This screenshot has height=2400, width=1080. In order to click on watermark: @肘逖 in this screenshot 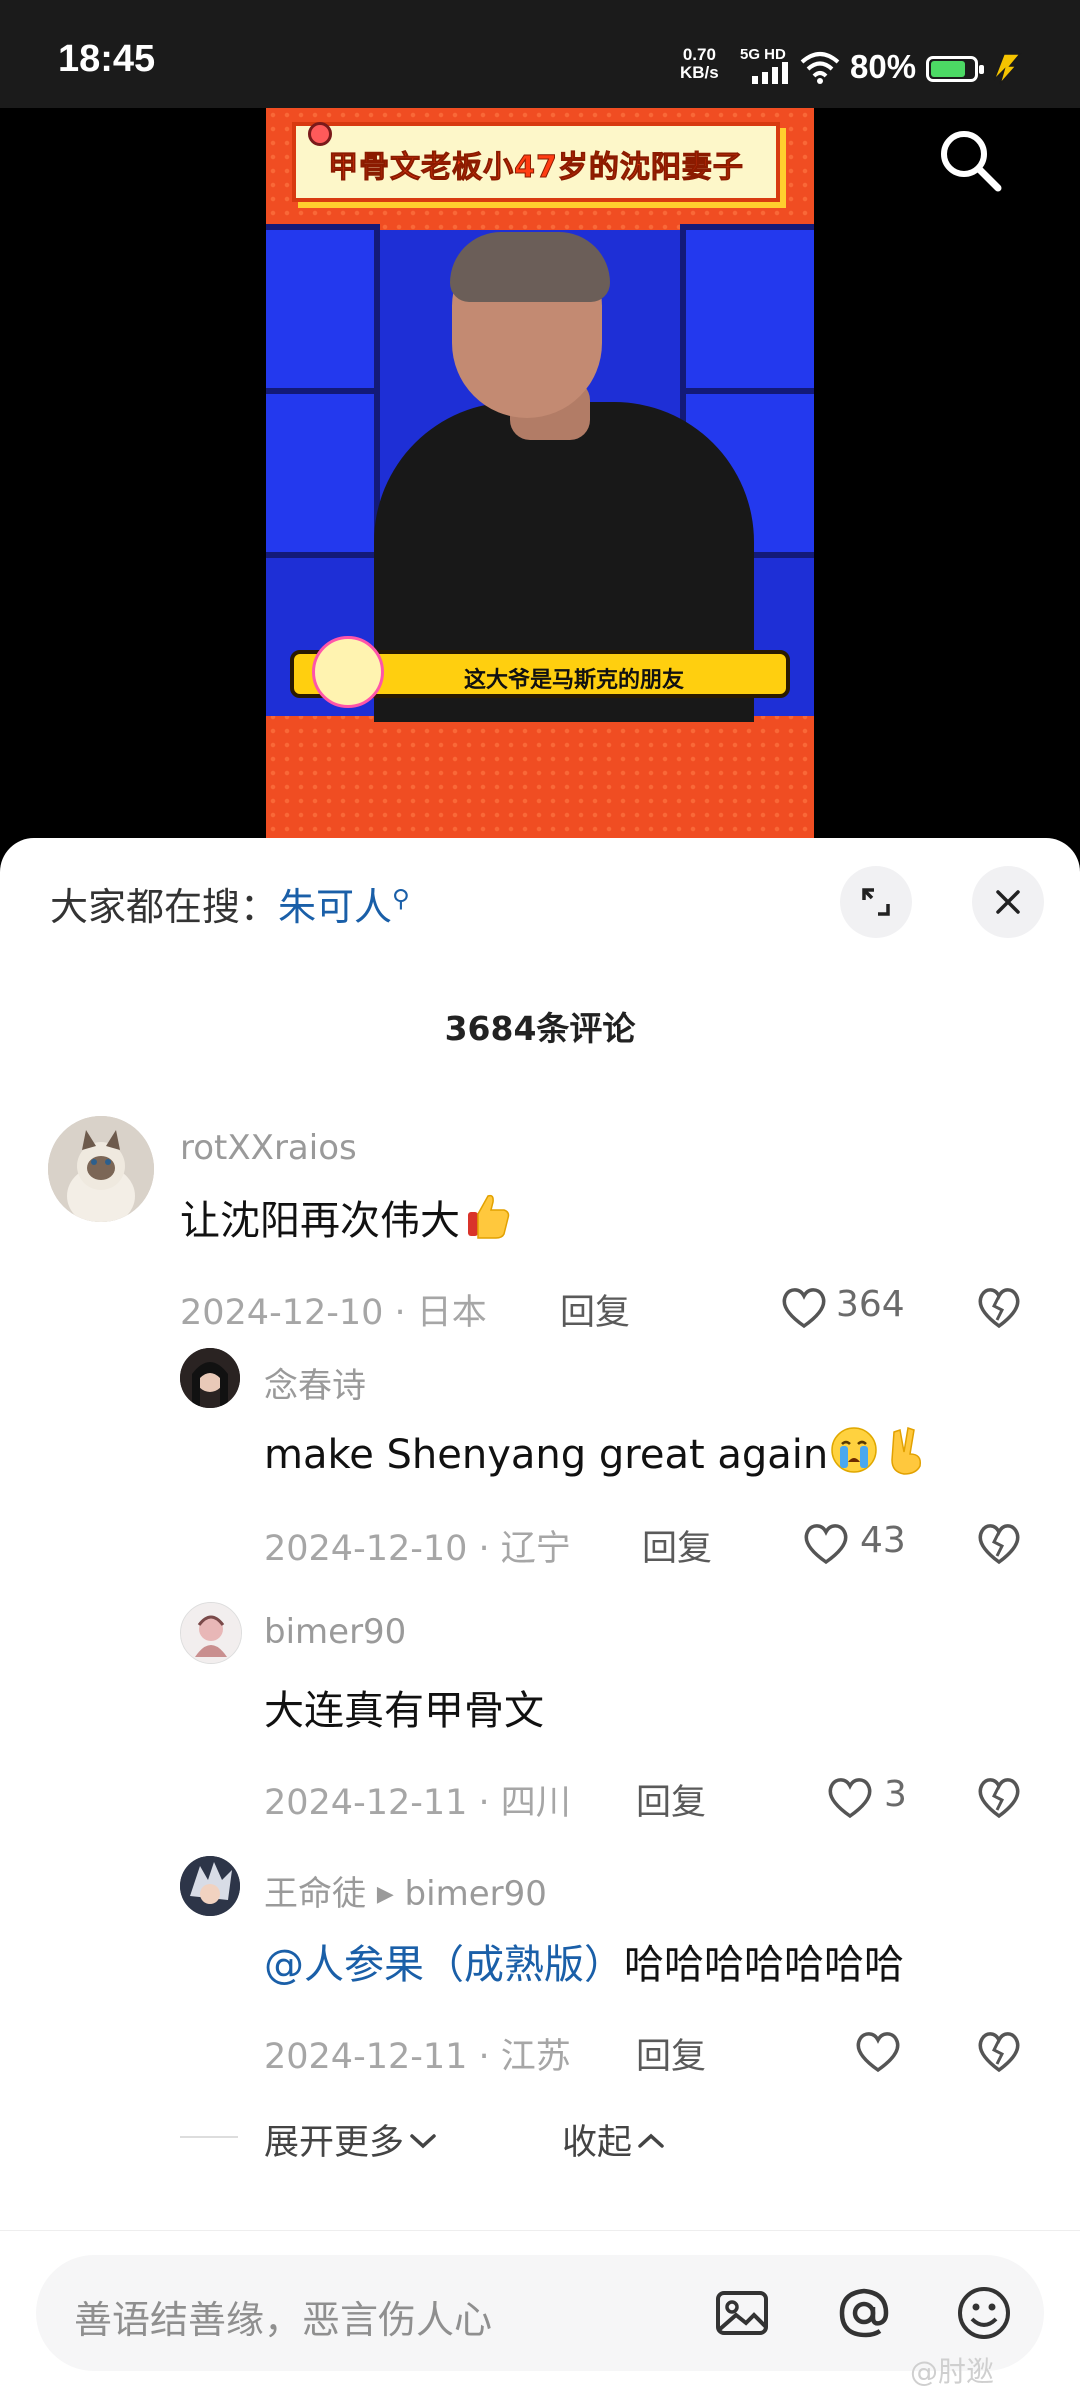, I will do `click(952, 2371)`.